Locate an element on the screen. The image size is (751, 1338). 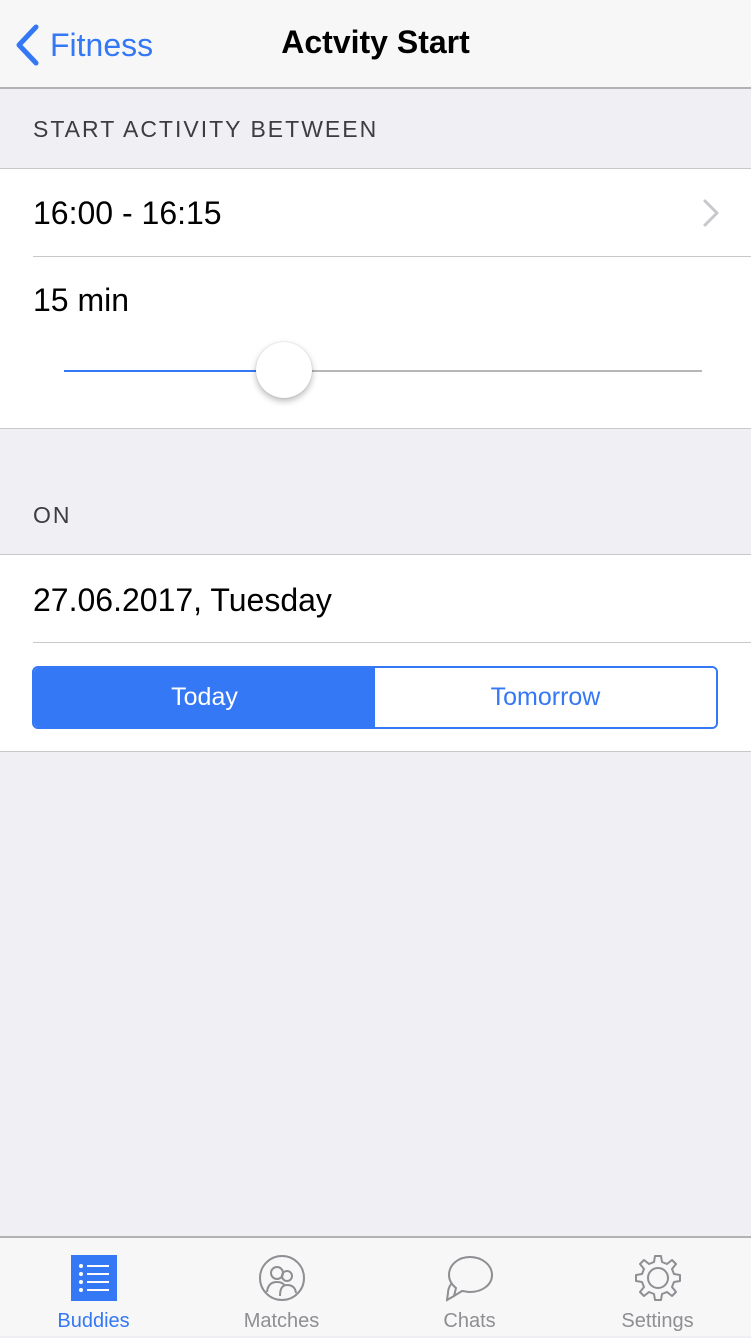
navigation-bar: Fitness Actvity Start is located at coordinates (375, 44).